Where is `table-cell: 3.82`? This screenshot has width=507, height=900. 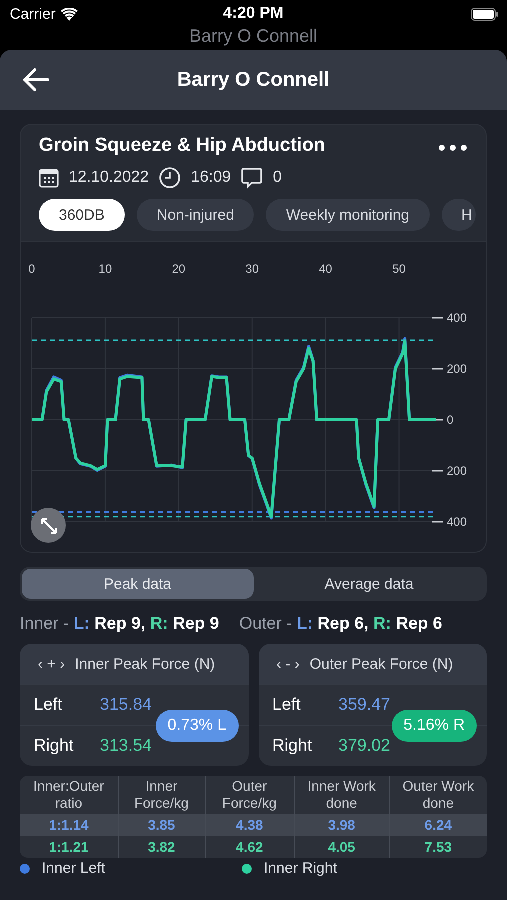 table-cell: 3.82 is located at coordinates (161, 847).